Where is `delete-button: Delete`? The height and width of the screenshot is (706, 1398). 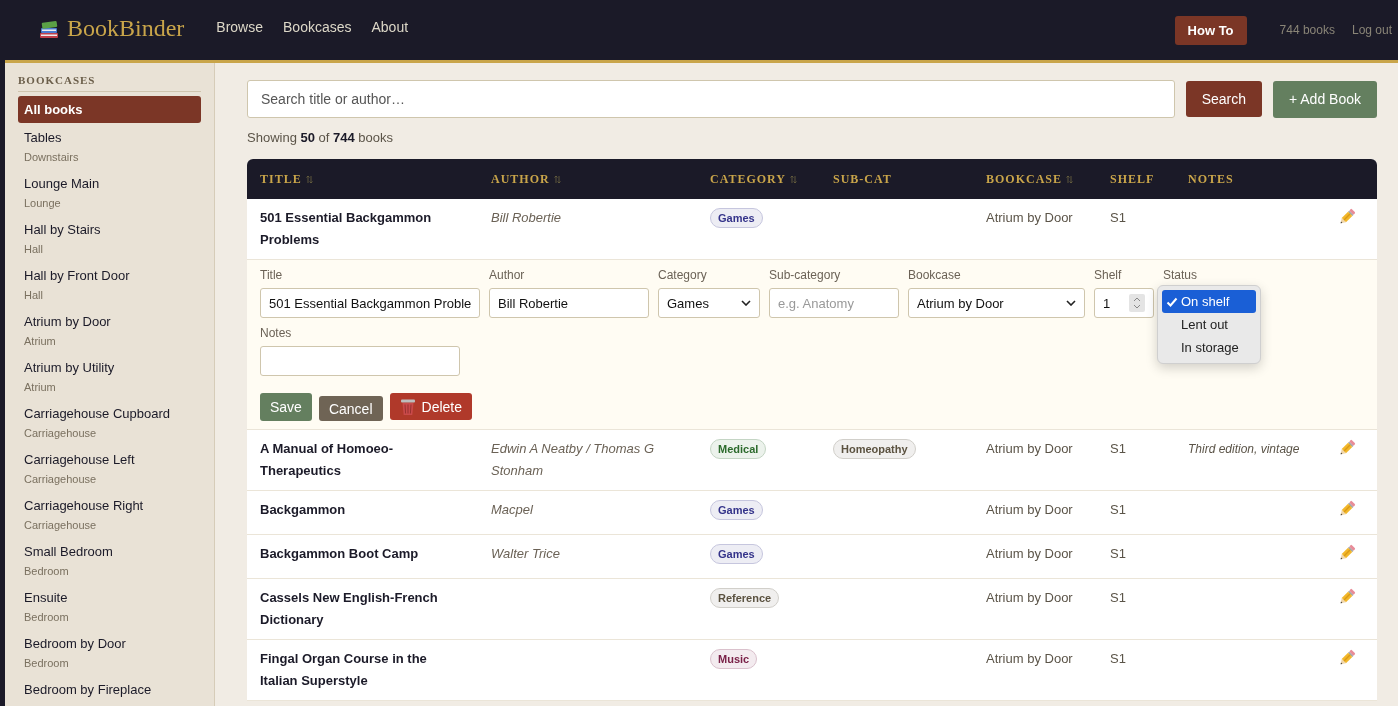
delete-button: Delete is located at coordinates (430, 406).